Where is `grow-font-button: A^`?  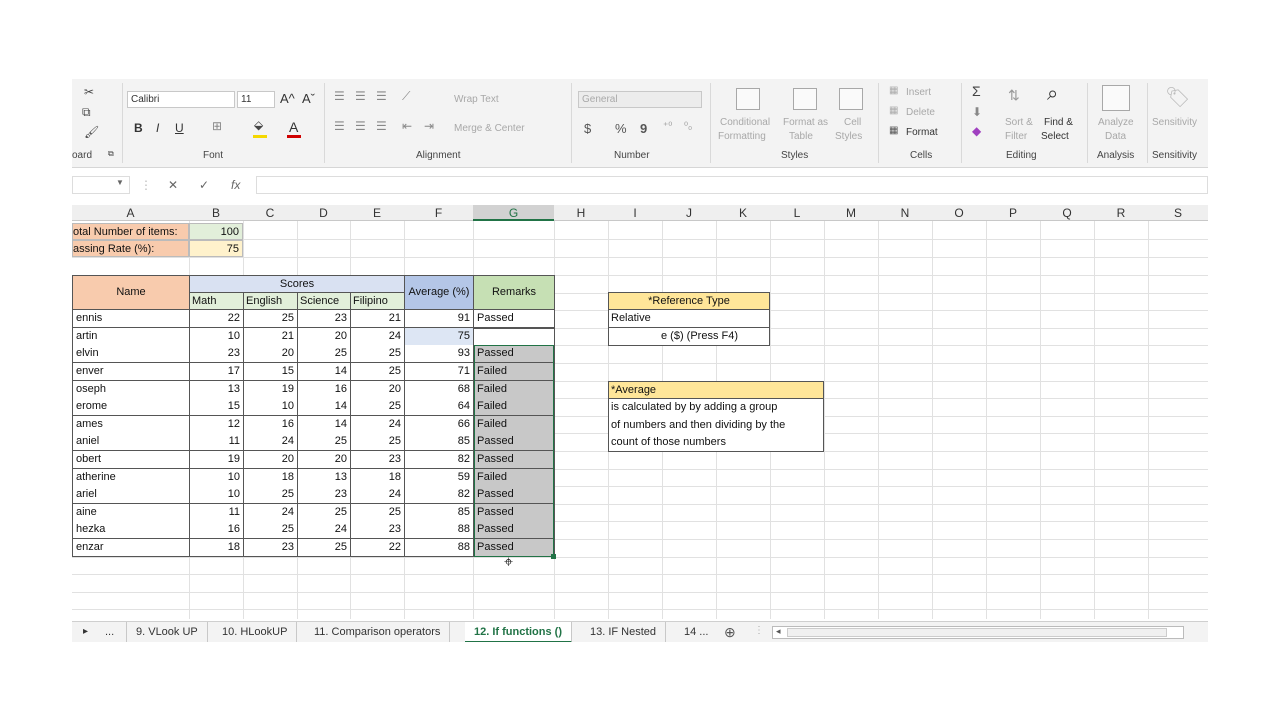 grow-font-button: A^ is located at coordinates (287, 98).